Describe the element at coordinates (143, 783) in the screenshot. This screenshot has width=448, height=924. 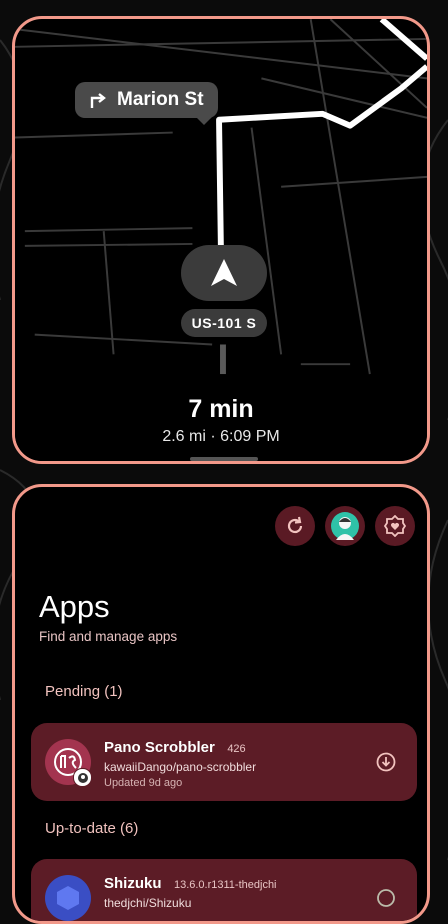
I see `app-updated: Updated 9d ago` at that location.